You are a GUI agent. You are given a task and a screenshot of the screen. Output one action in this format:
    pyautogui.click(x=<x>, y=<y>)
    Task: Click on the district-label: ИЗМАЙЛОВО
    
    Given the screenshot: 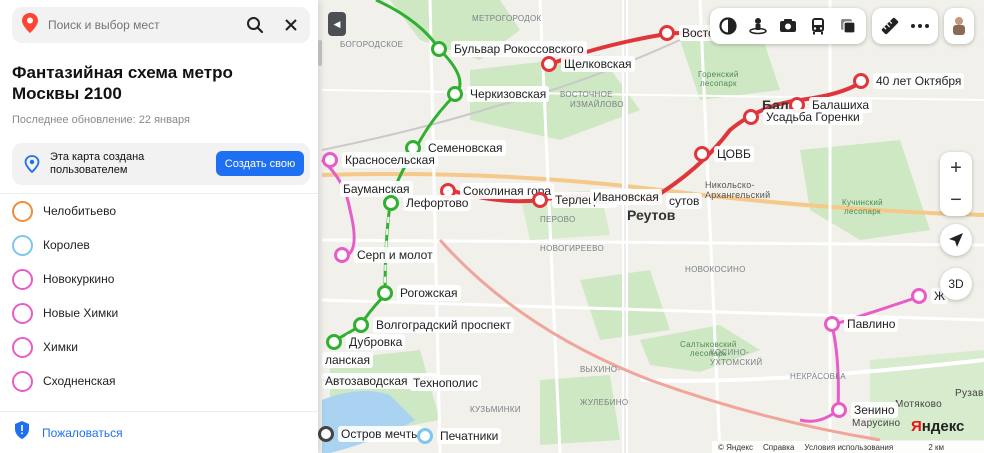 What is the action you would take?
    pyautogui.click(x=597, y=104)
    